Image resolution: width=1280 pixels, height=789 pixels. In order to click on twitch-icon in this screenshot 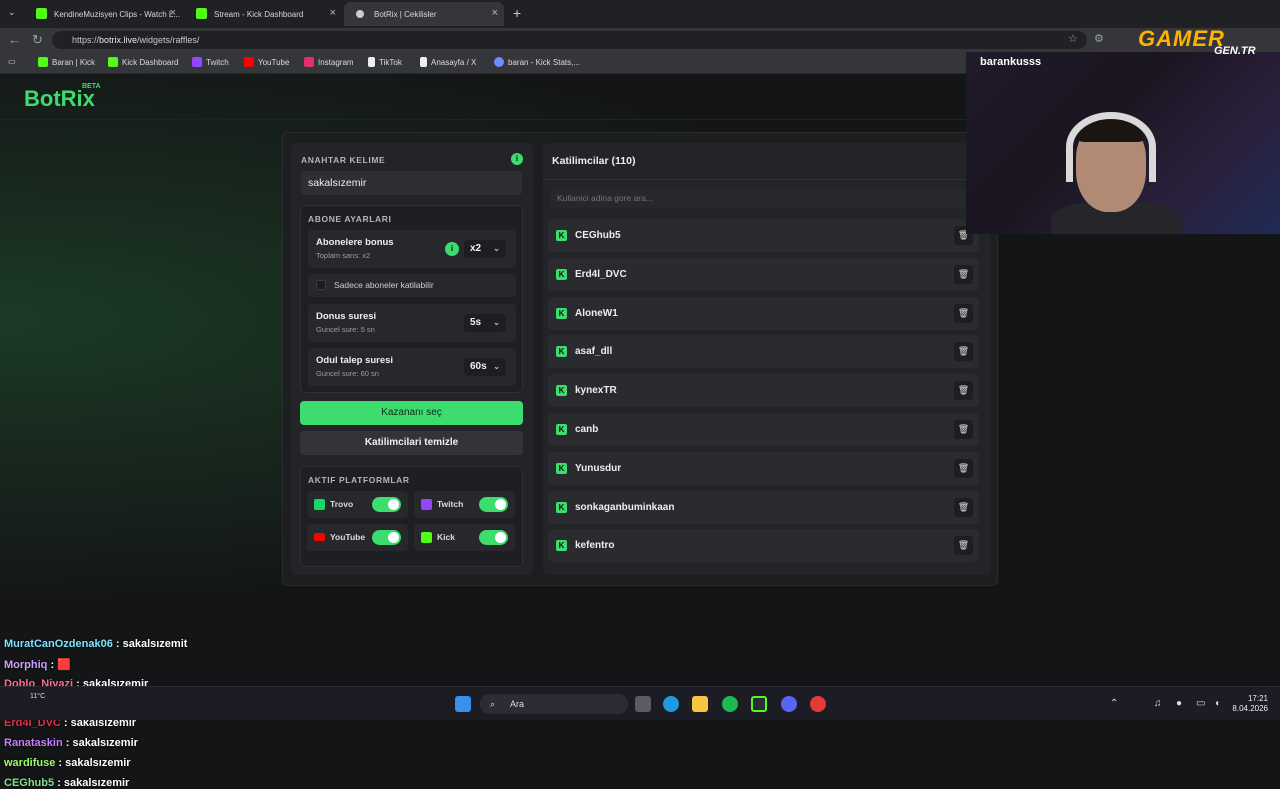, I will do `click(197, 62)`.